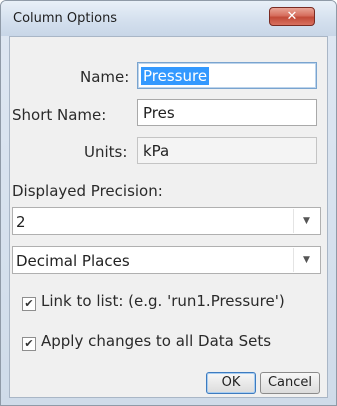 This screenshot has width=337, height=406. Describe the element at coordinates (59, 115) in the screenshot. I see `short-name-label: Short Name:` at that location.